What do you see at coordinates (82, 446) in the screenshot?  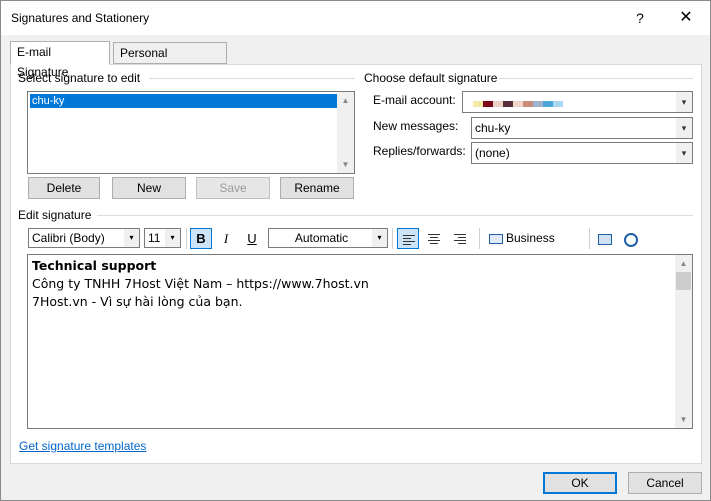 I see `get-signature-templates-link: Get signature templates` at bounding box center [82, 446].